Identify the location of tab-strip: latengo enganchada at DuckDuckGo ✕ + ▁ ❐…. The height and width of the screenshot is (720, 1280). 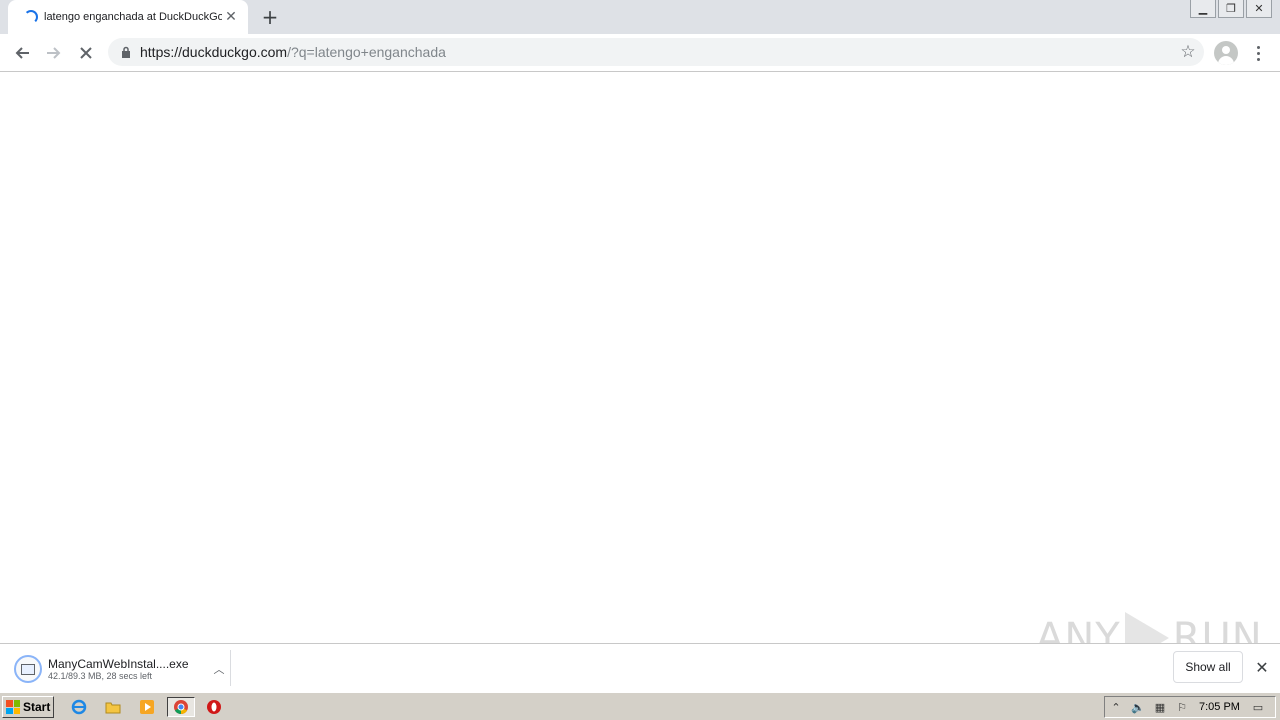
(640, 17).